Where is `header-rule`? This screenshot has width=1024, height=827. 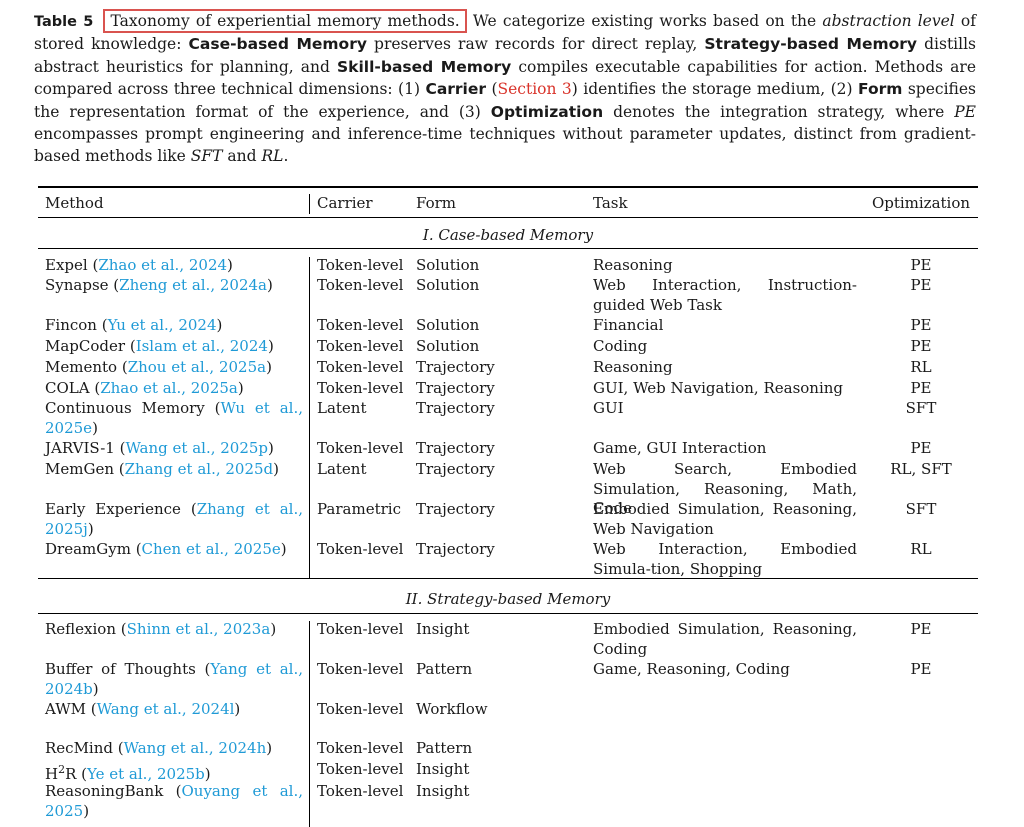 header-rule is located at coordinates (508, 217).